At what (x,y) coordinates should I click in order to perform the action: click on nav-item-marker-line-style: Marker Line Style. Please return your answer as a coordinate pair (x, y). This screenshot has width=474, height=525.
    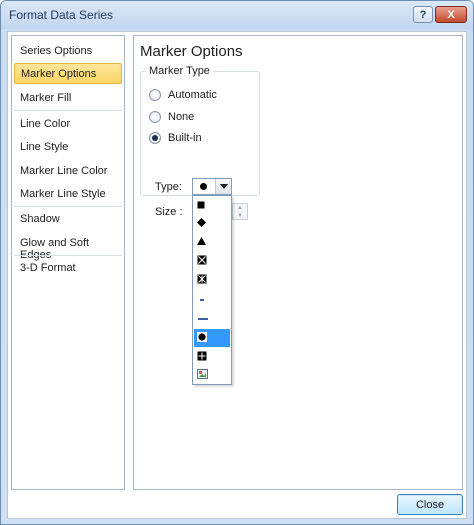
    Looking at the image, I should click on (68, 194).